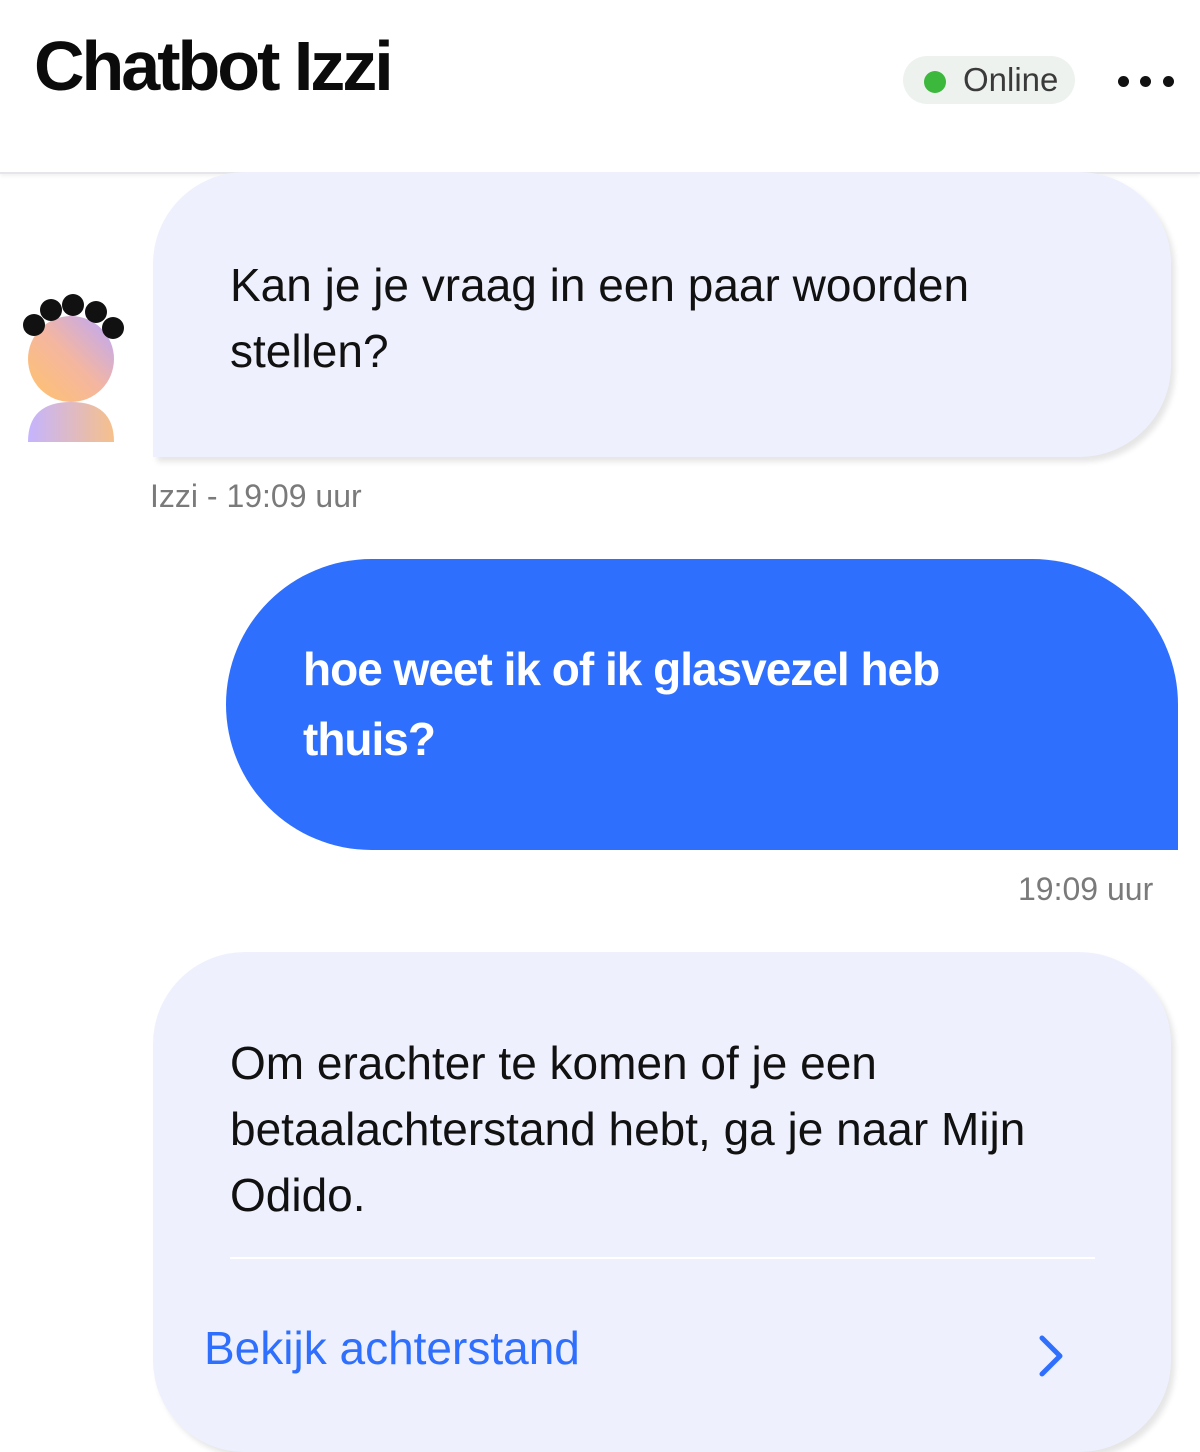 This screenshot has height=1452, width=1200. Describe the element at coordinates (1011, 79) in the screenshot. I see `status-label: Online` at that location.